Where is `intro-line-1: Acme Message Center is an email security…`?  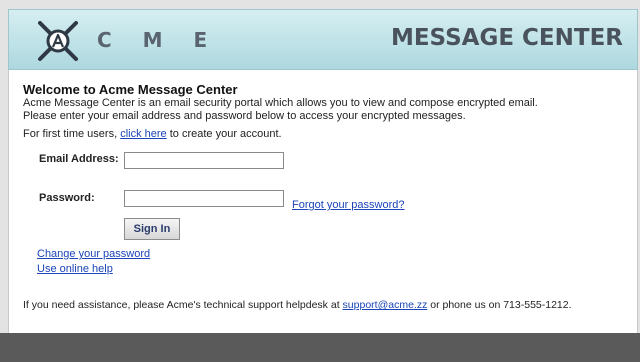 intro-line-1: Acme Message Center is an email security… is located at coordinates (280, 103).